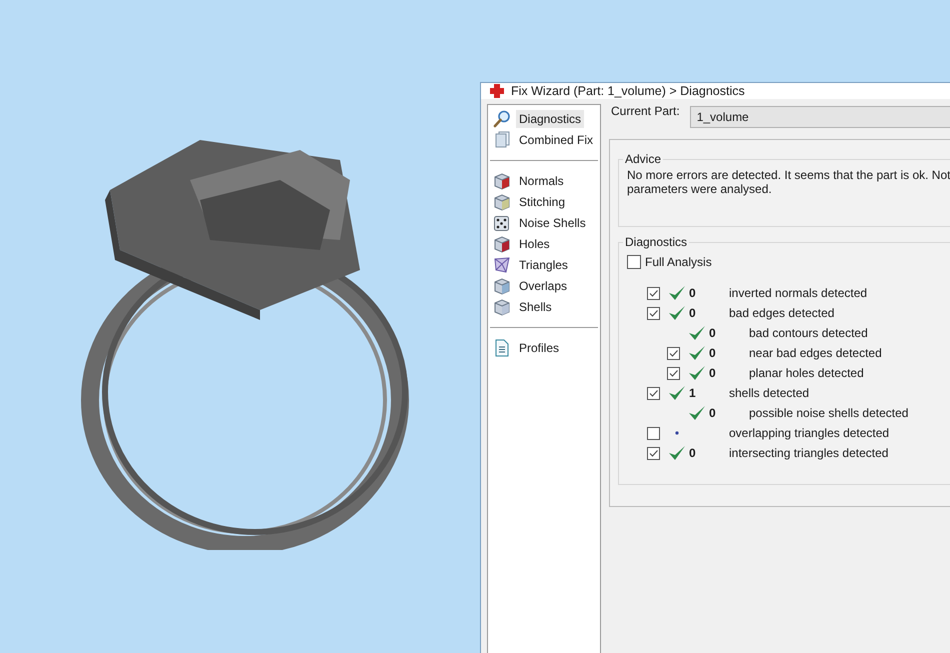 This screenshot has width=950, height=653. Describe the element at coordinates (808, 453) in the screenshot. I see `diagnostic-label: intersecting triangles detected` at that location.